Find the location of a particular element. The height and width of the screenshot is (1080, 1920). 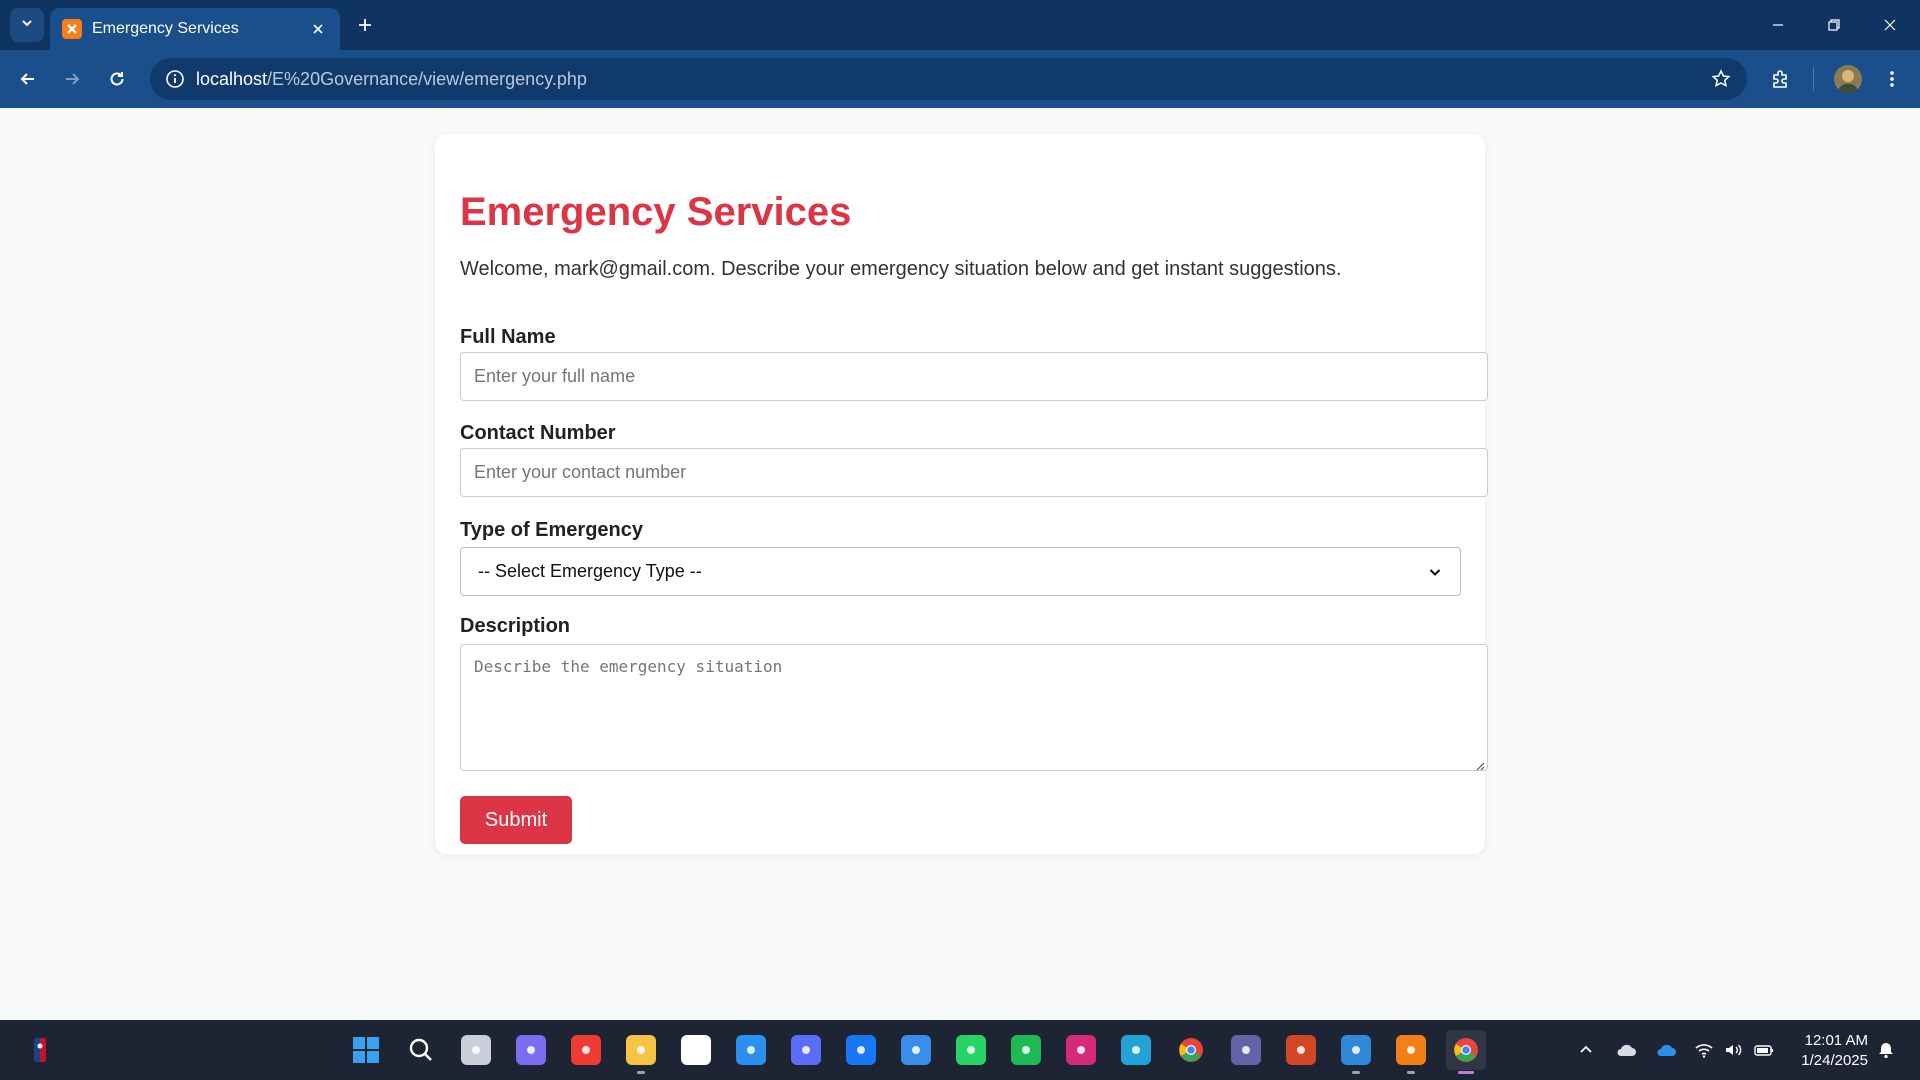

chrome-taskbar-button is located at coordinates (1191, 1050).